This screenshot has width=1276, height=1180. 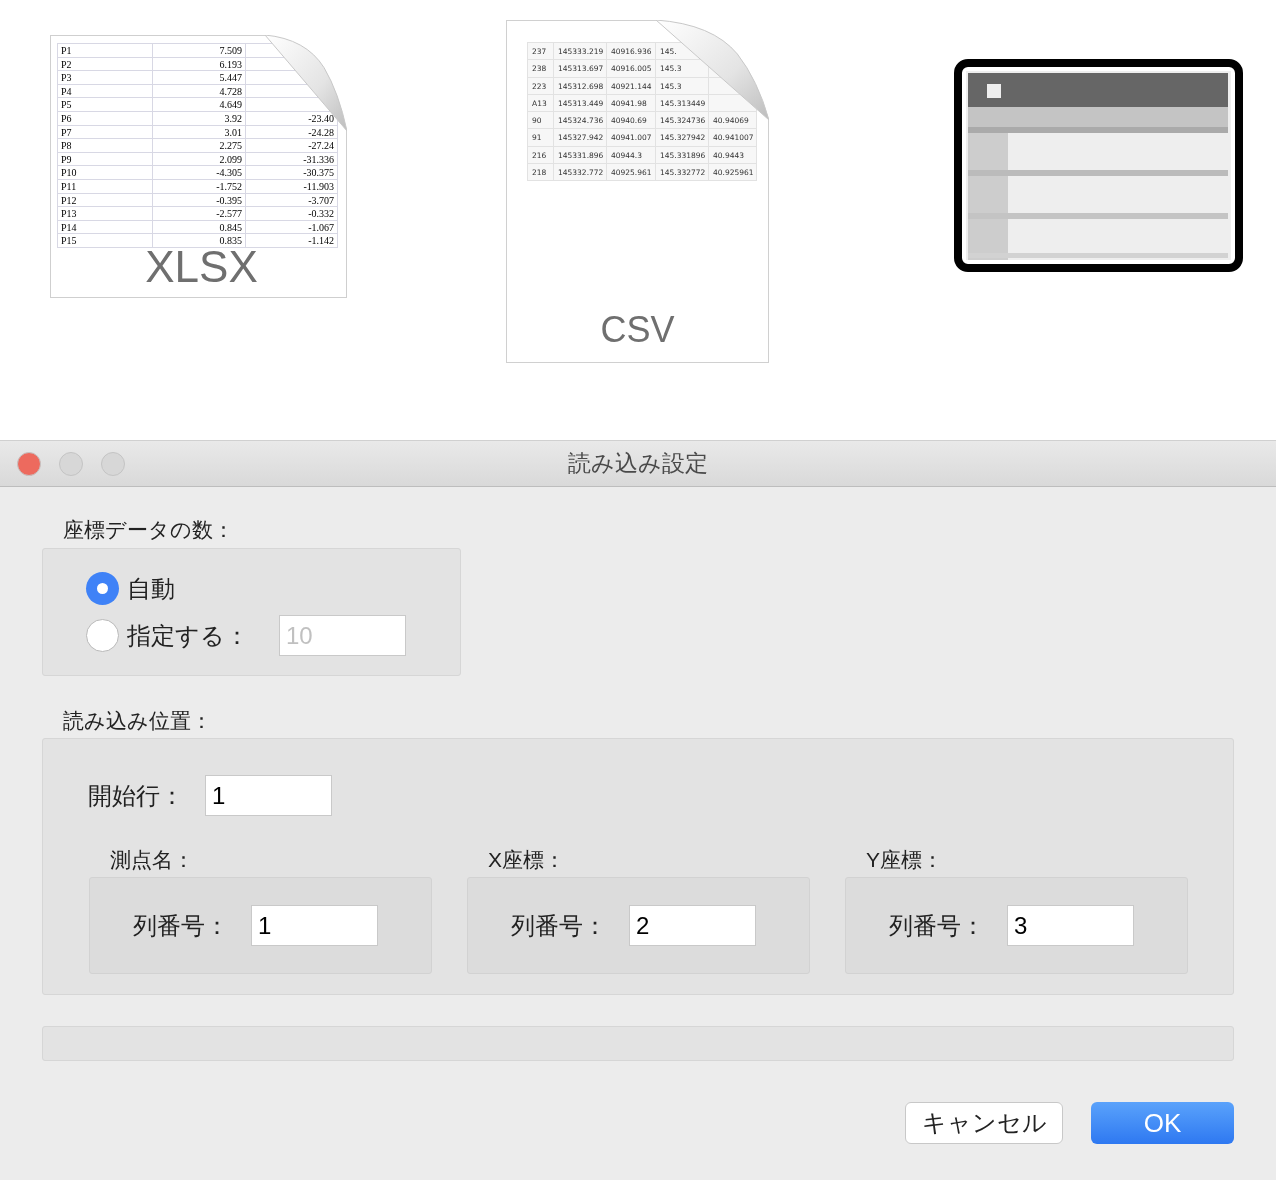 What do you see at coordinates (199, 105) in the screenshot?
I see `table-cell: 4.649` at bounding box center [199, 105].